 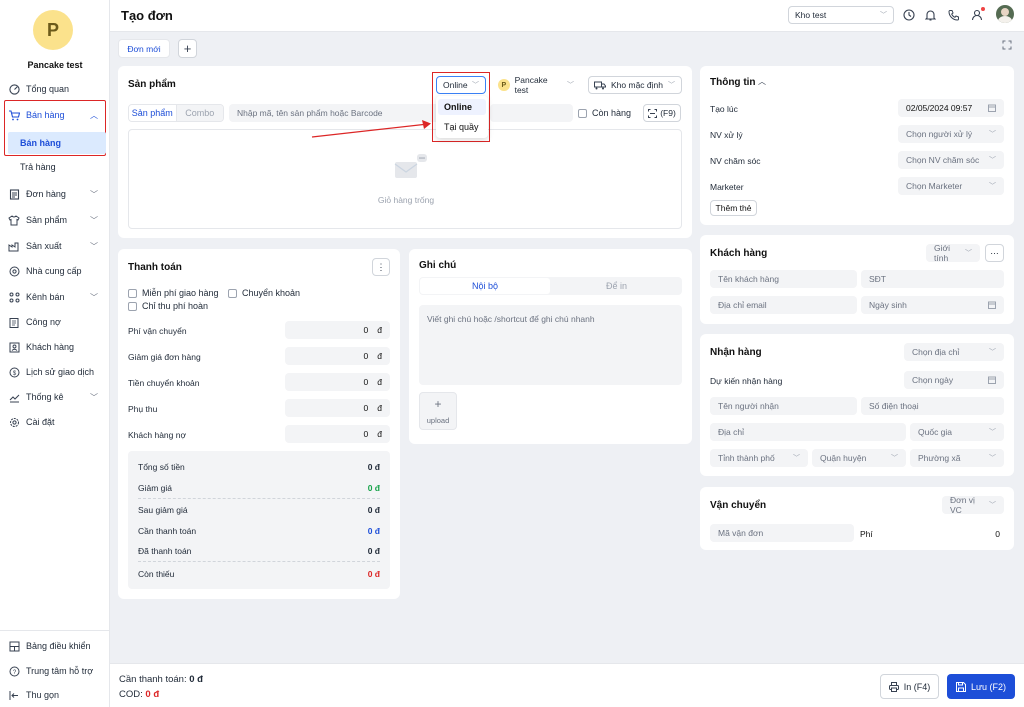 What do you see at coordinates (337, 330) in the screenshot?
I see `shipping-fee-input: 0đ` at bounding box center [337, 330].